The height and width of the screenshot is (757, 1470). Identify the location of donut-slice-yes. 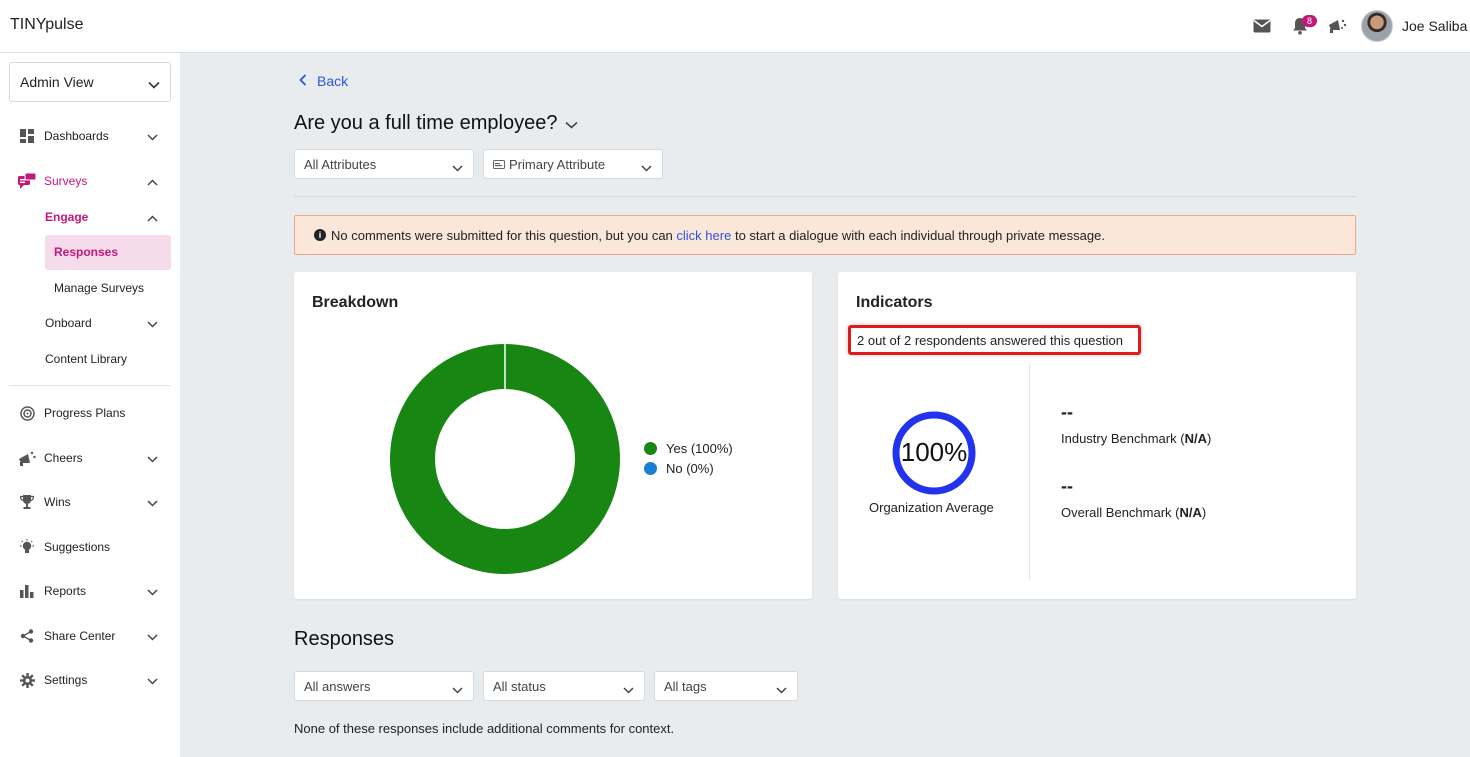
(505, 459).